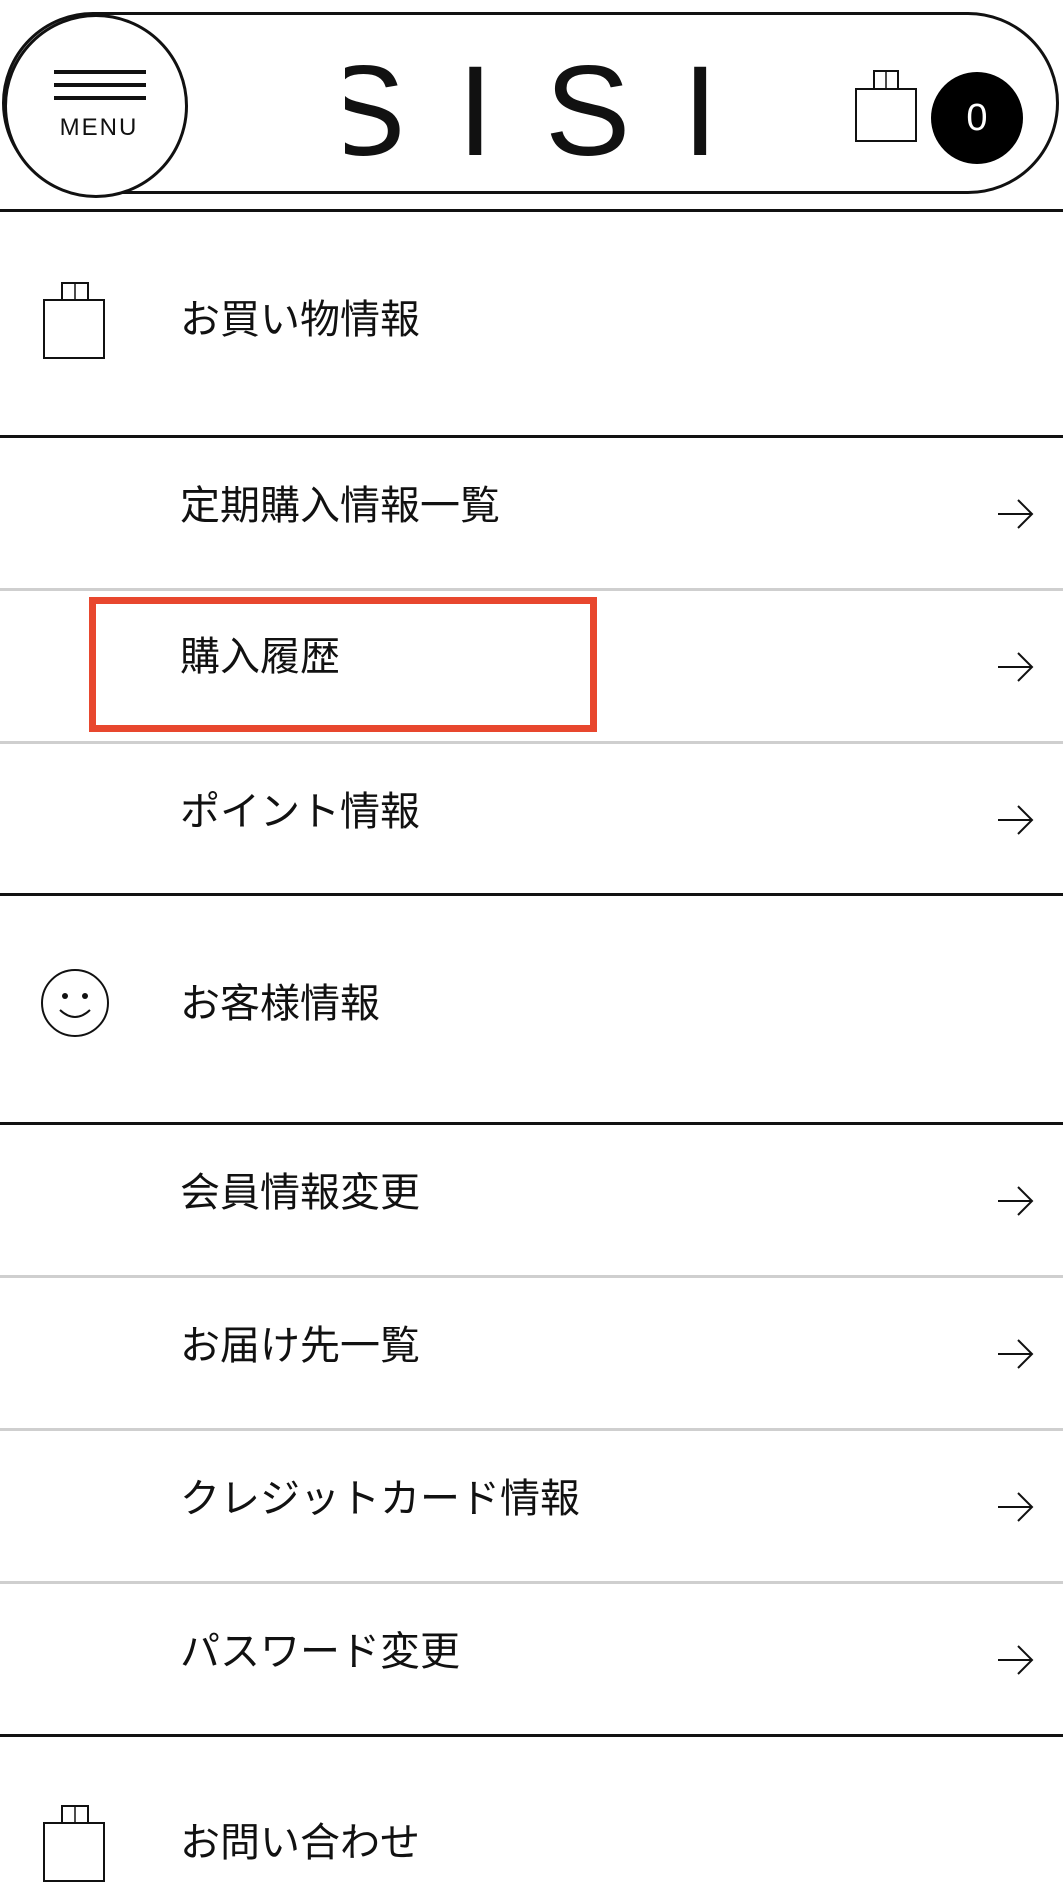 This screenshot has width=1063, height=1885. I want to click on menu-item-credit-card: クレジットカード情報, so click(531, 1506).